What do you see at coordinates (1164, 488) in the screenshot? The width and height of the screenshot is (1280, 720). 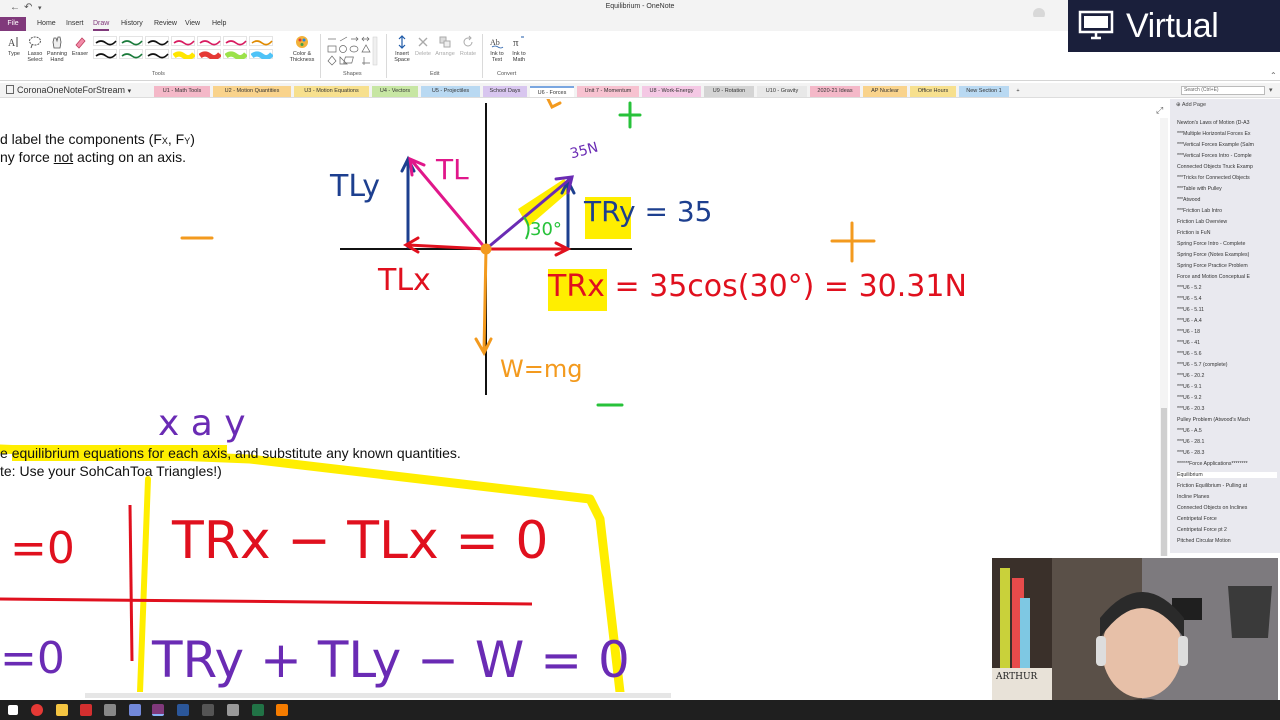 I see `scrollbar-thumb` at bounding box center [1164, 488].